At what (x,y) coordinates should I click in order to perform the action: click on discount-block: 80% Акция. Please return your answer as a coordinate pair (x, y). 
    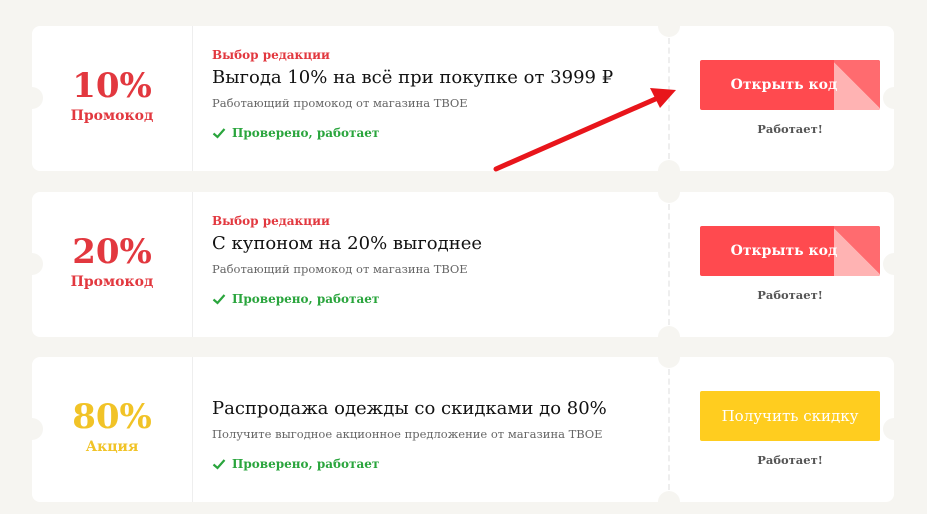
    Looking at the image, I should click on (112, 426).